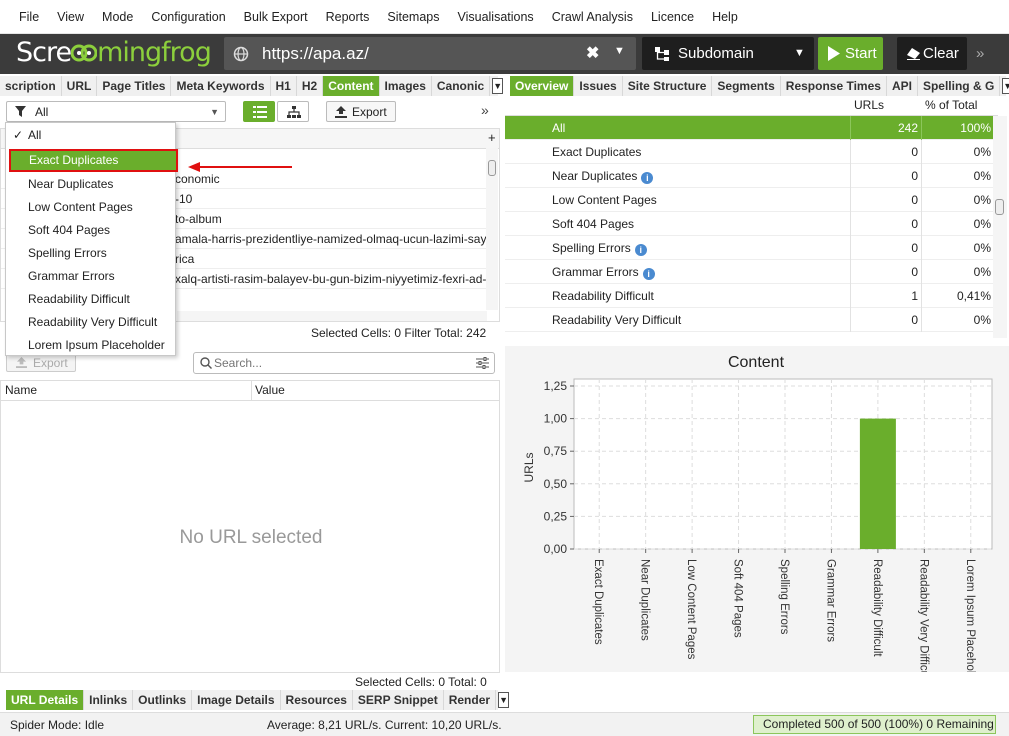 The height and width of the screenshot is (736, 1009). What do you see at coordinates (751, 224) in the screenshot?
I see `overview-row: Soft 404 Pages 0 0%` at bounding box center [751, 224].